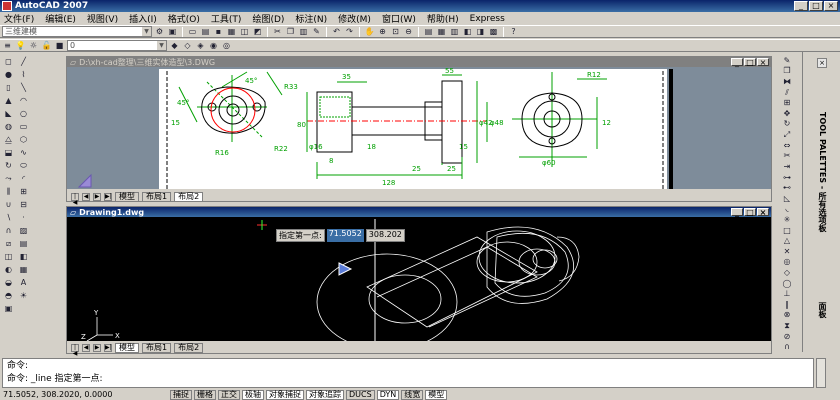 This screenshot has height=400, width=840. What do you see at coordinates (127, 348) in the screenshot?
I see `doc2-tab-model: 模型` at bounding box center [127, 348].